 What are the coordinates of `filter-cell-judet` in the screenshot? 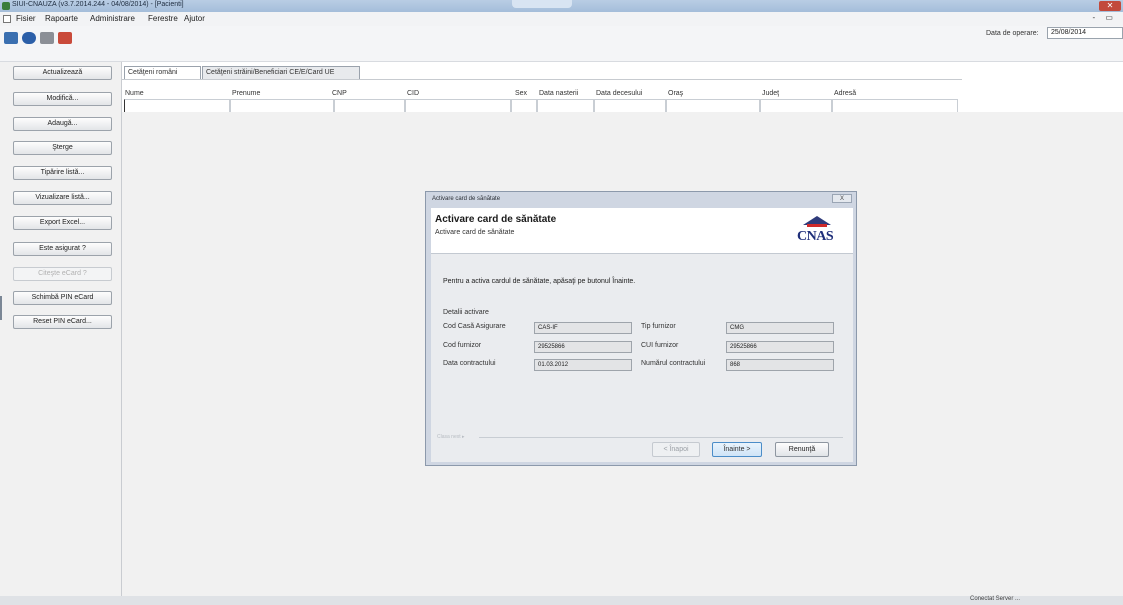 It's located at (796, 106).